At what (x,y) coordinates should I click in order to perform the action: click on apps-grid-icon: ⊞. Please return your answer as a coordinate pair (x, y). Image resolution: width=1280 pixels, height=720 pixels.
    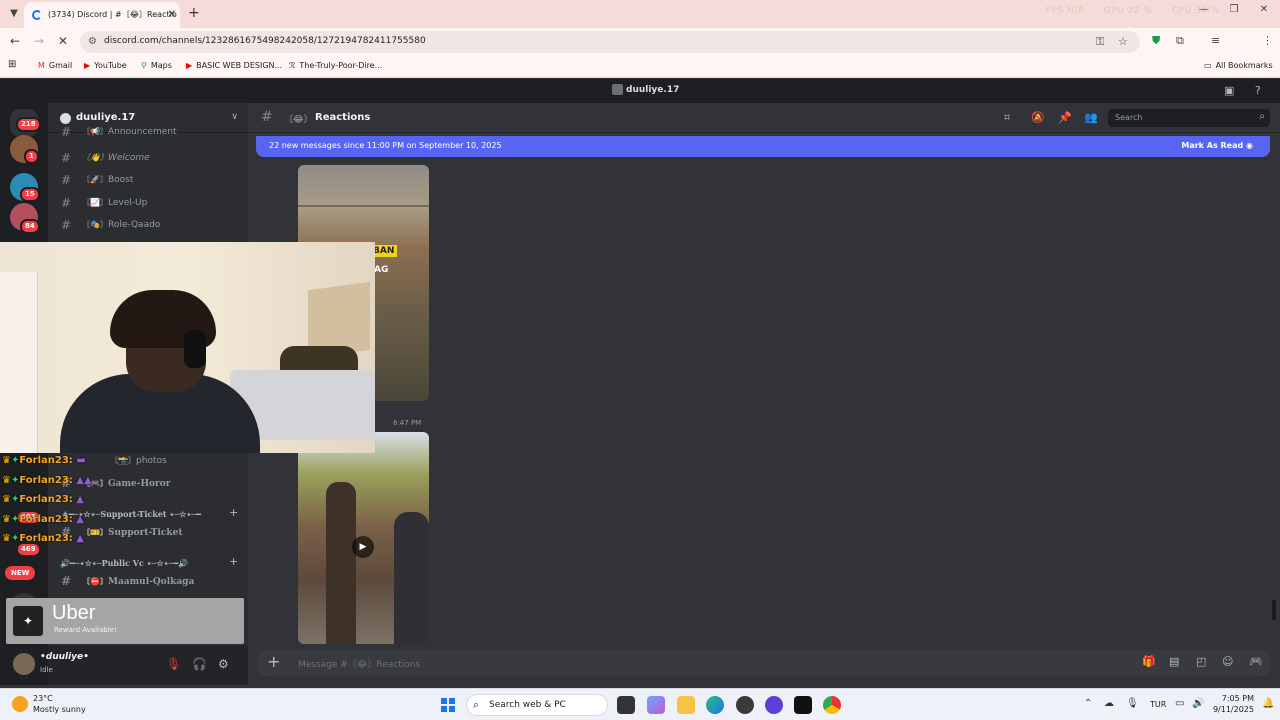
    Looking at the image, I should click on (12, 64).